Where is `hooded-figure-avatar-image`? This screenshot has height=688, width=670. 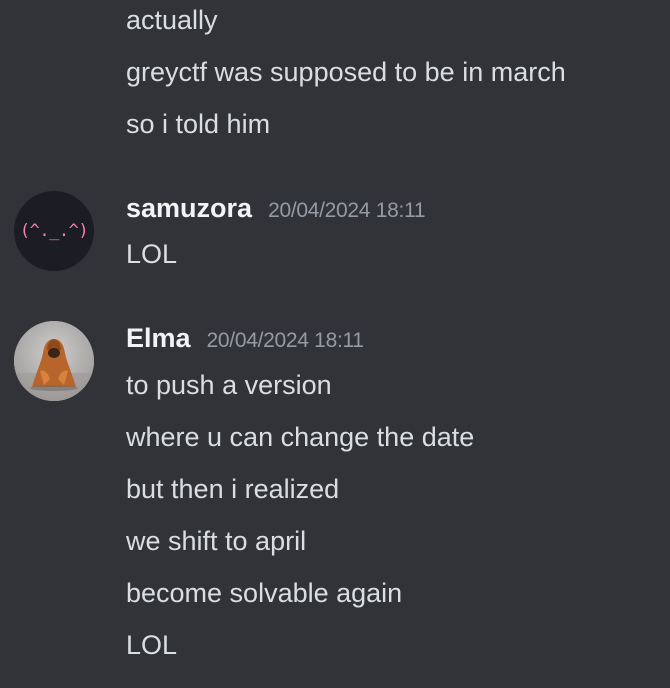 hooded-figure-avatar-image is located at coordinates (54, 361).